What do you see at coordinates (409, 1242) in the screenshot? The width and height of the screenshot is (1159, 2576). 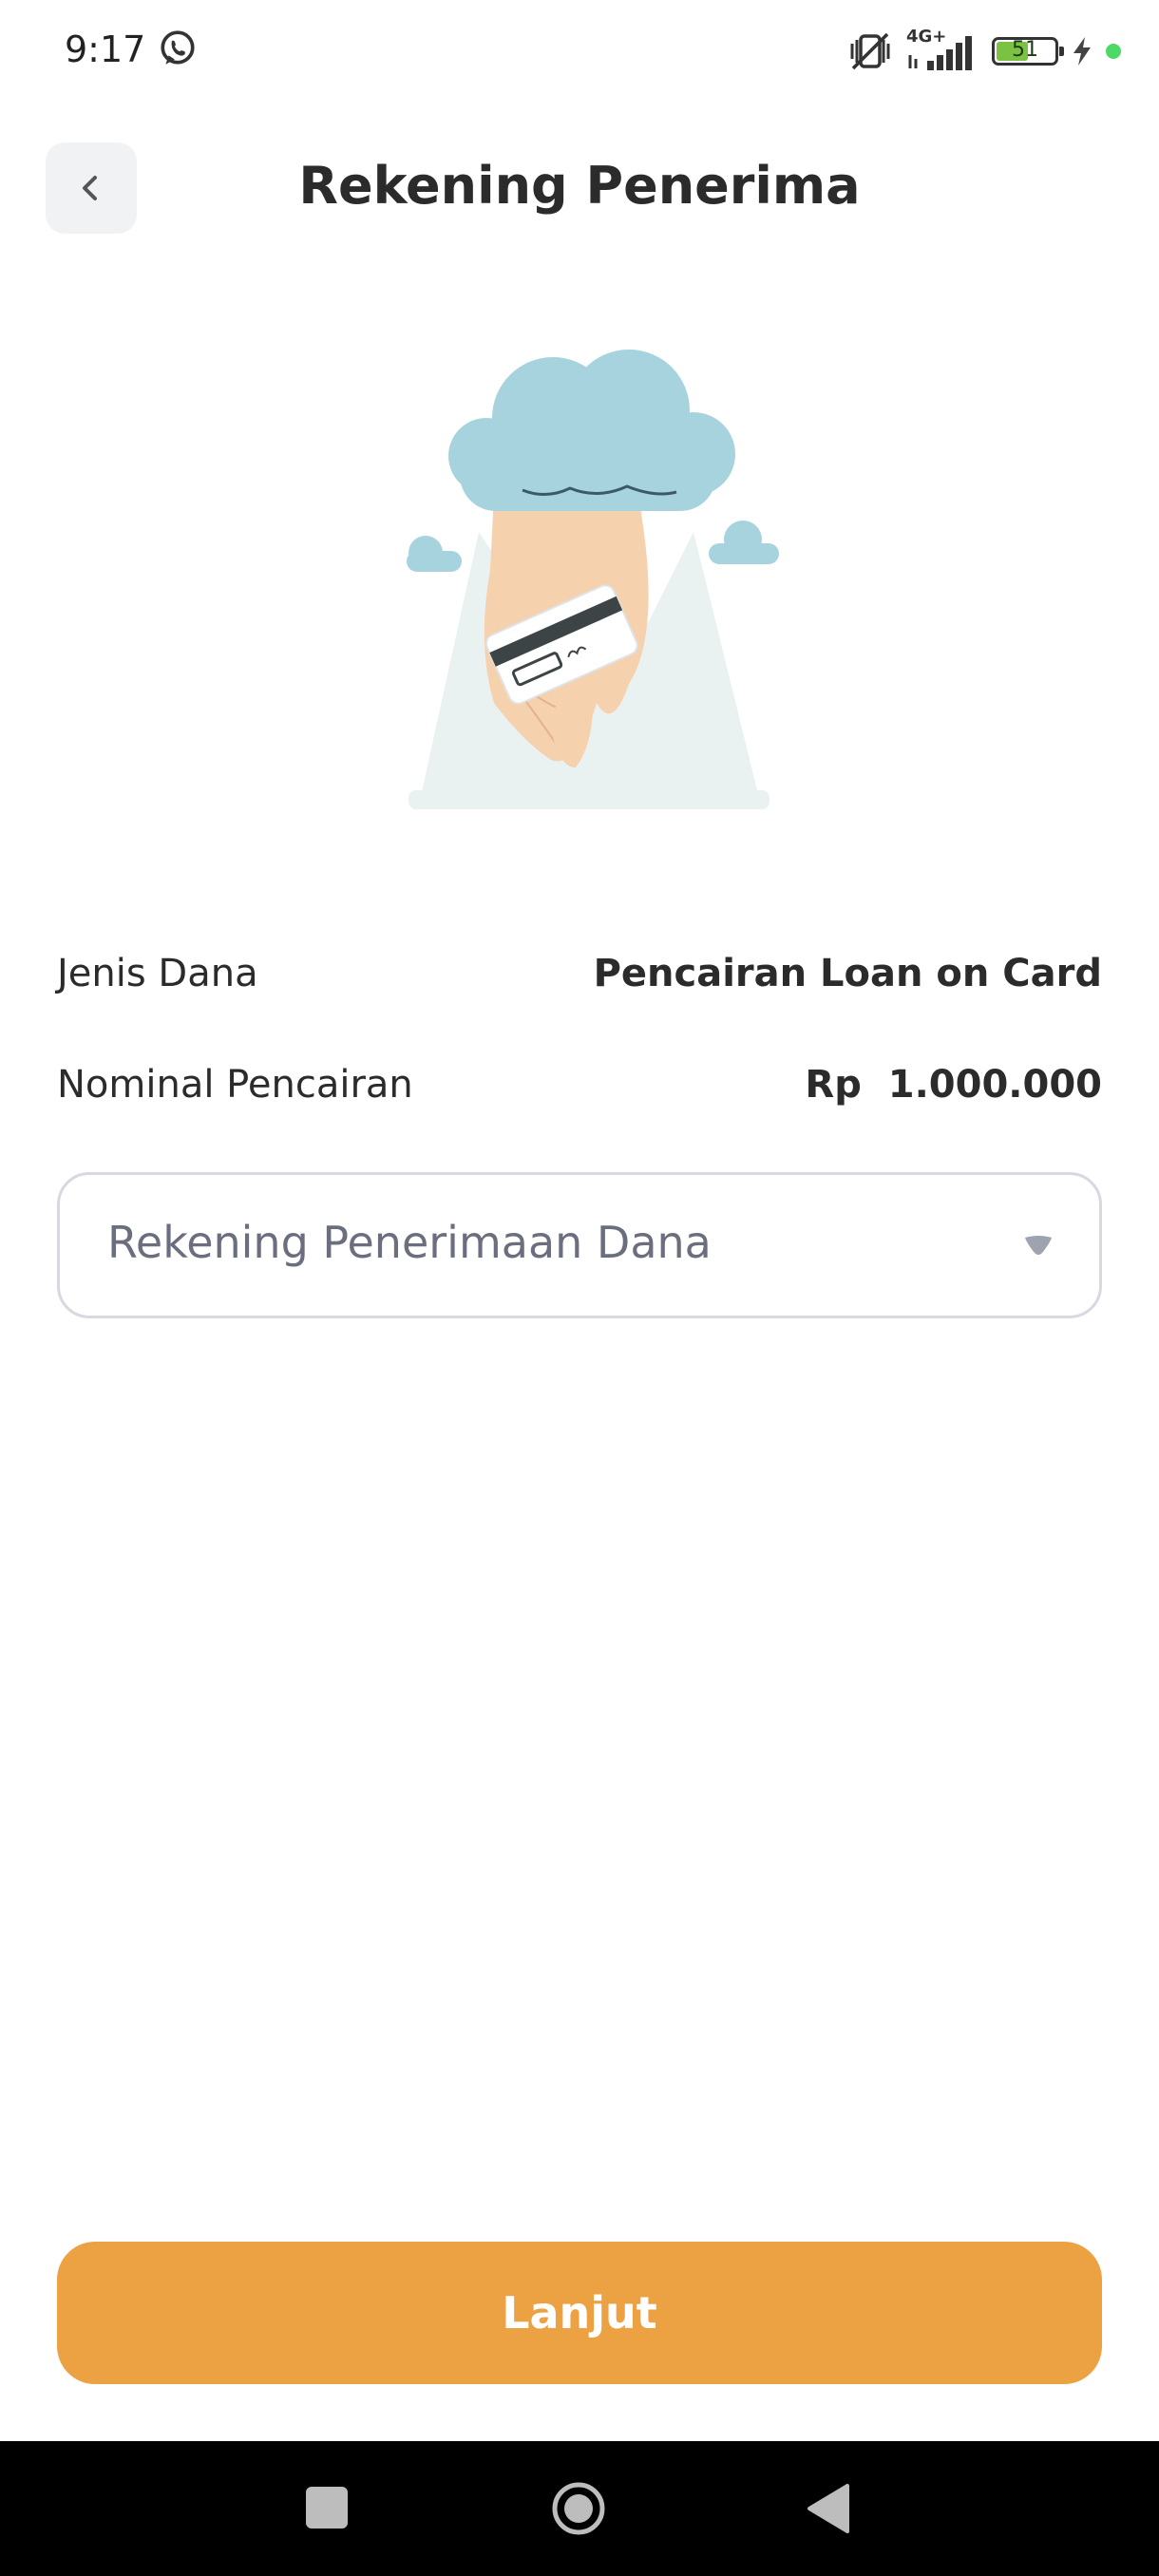 I see `receiving-account-placeholder: Rekening Penerimaan Dana` at bounding box center [409, 1242].